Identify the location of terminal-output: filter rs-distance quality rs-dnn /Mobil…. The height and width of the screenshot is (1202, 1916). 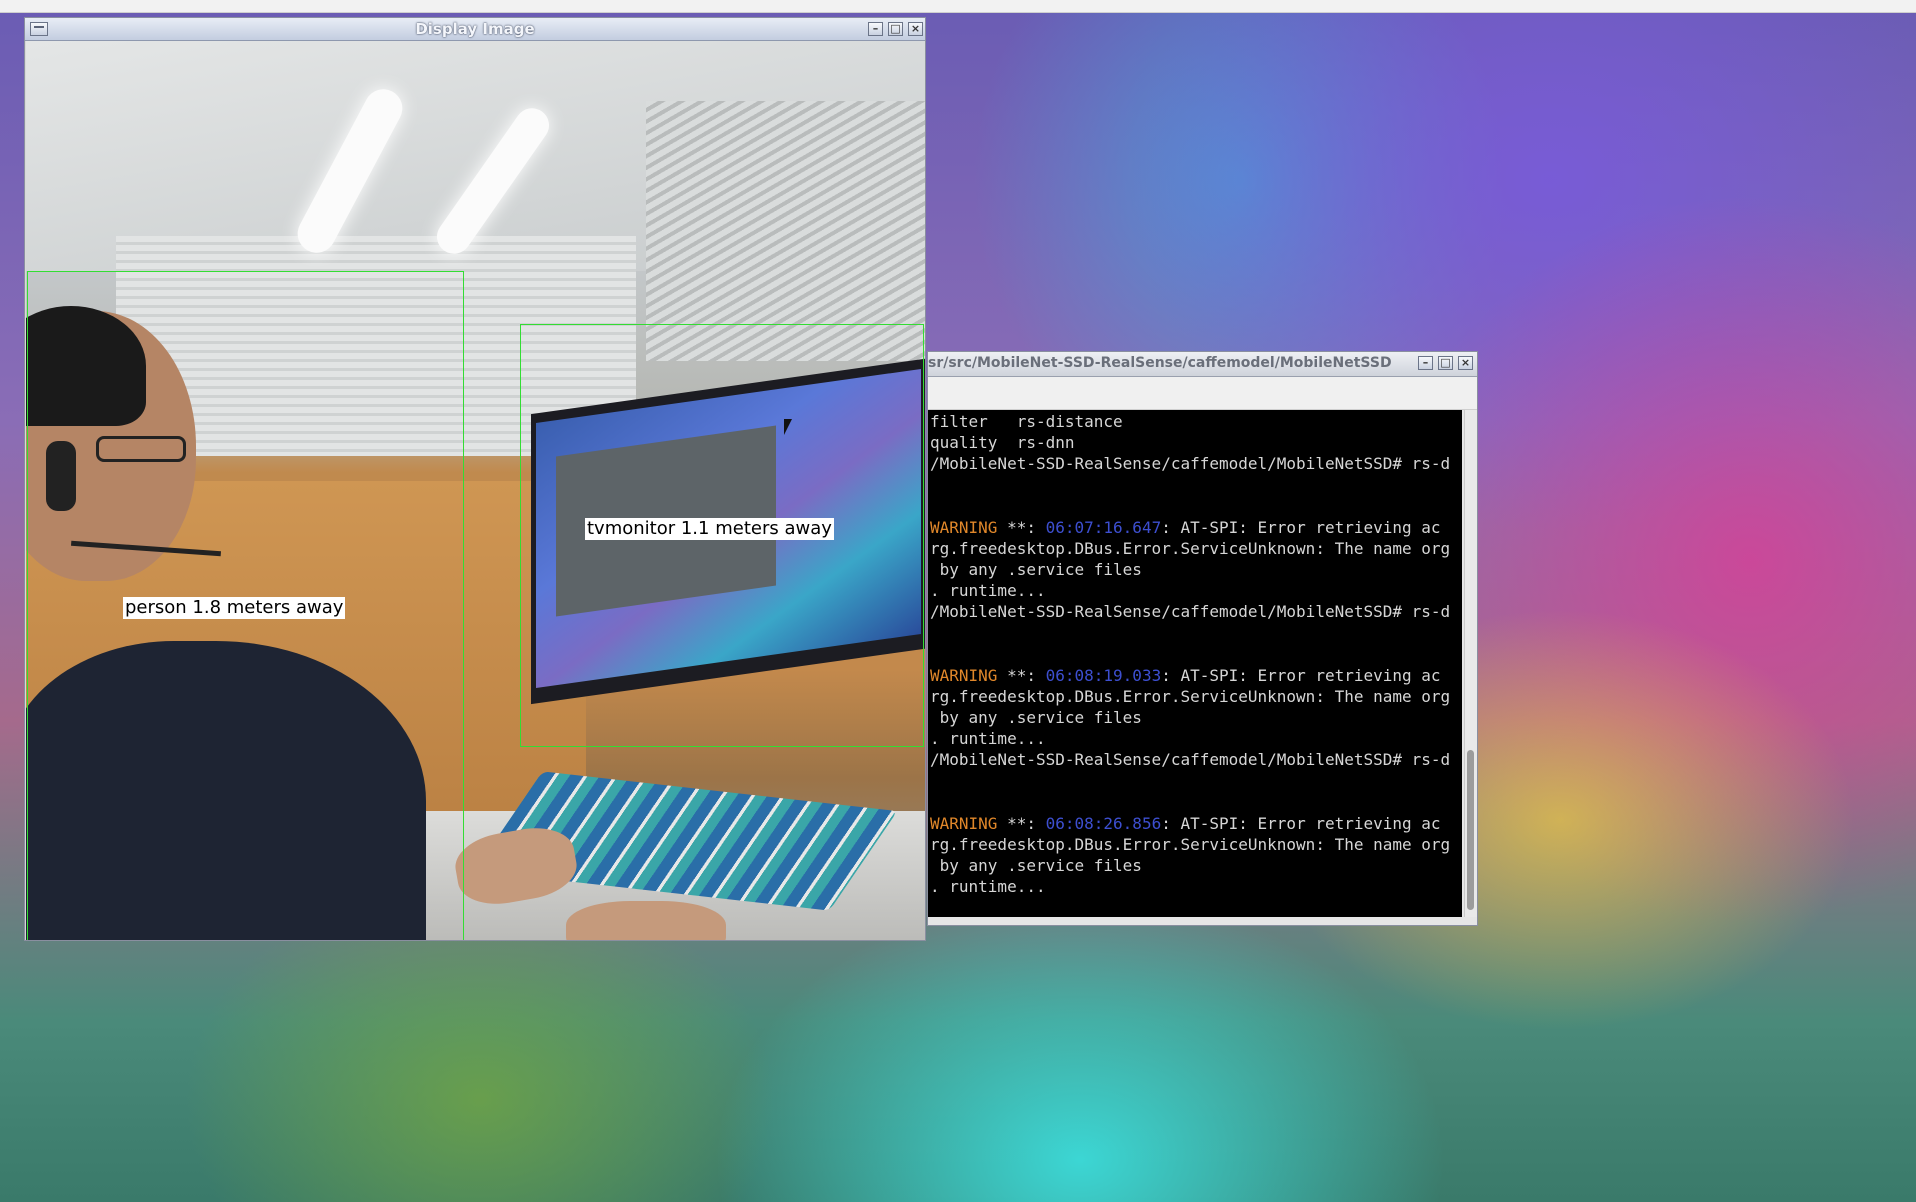
(1195, 663).